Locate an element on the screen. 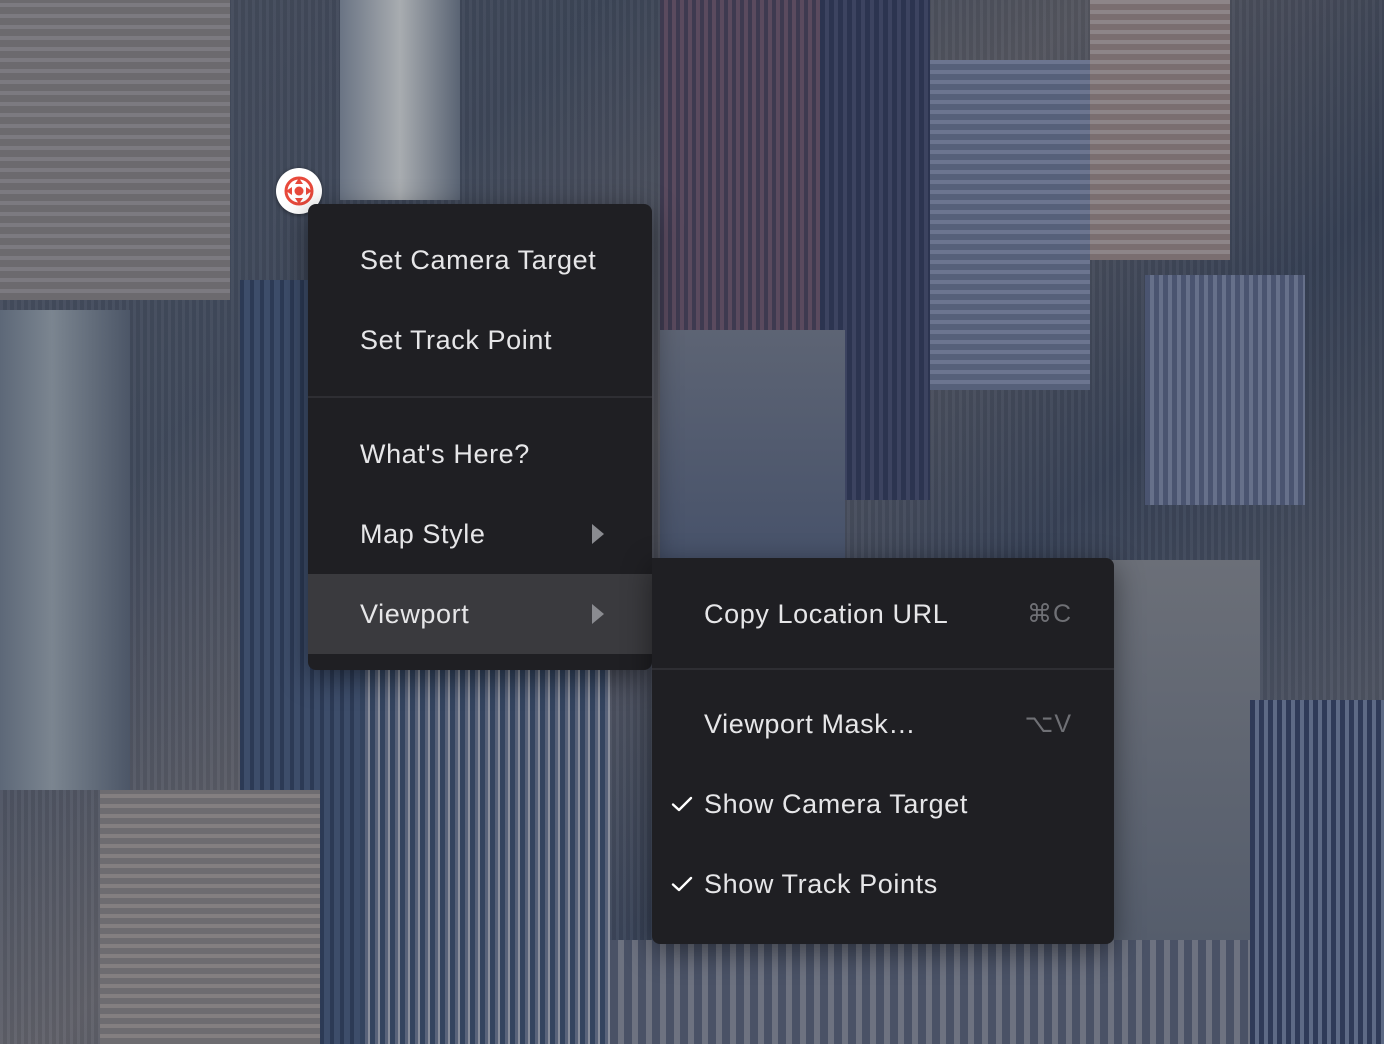 Image resolution: width=1384 pixels, height=1044 pixels. menu-item-show-track-points: Show Track Points is located at coordinates (883, 884).